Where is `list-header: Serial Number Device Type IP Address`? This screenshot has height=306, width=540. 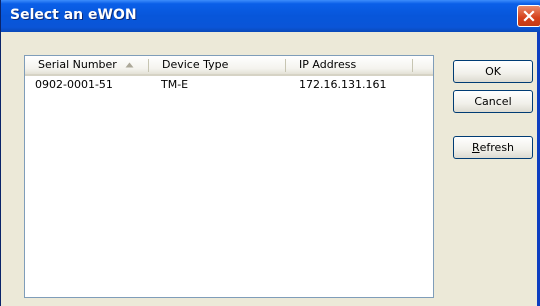 list-header: Serial Number Device Type IP Address is located at coordinates (229, 66).